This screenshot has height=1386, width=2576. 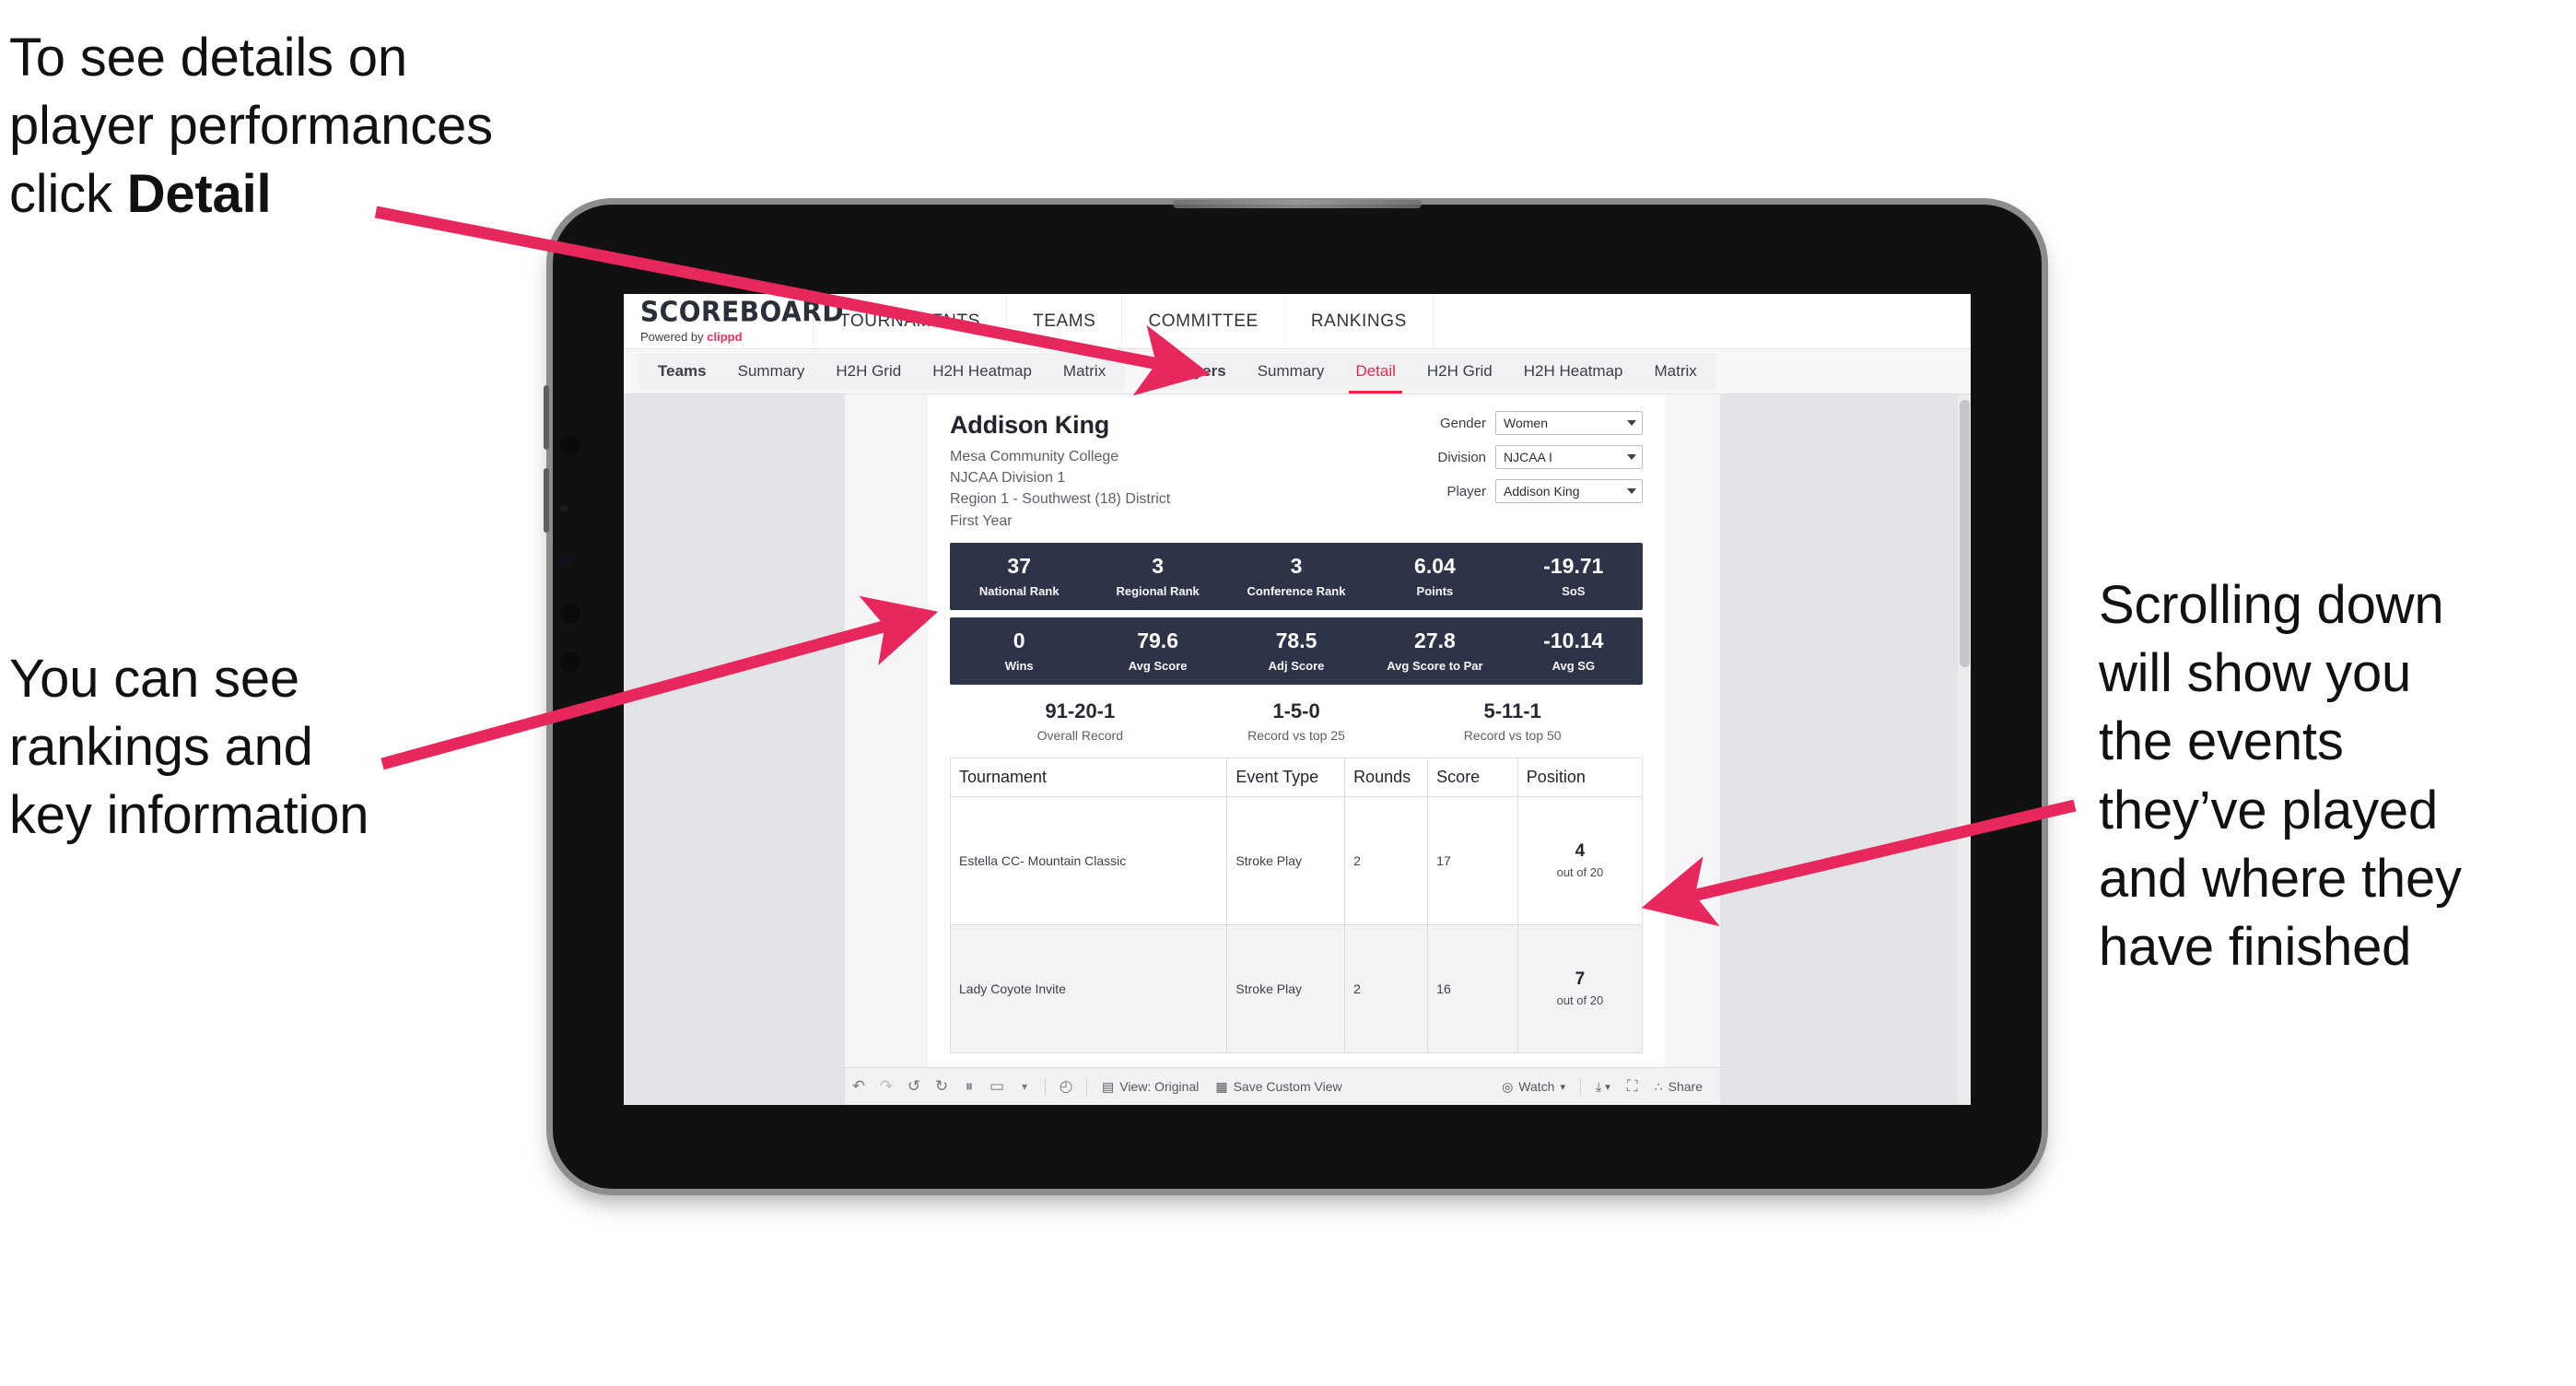 What do you see at coordinates (1375, 373) in the screenshot?
I see `sub-tab-players-detail: Detail` at bounding box center [1375, 373].